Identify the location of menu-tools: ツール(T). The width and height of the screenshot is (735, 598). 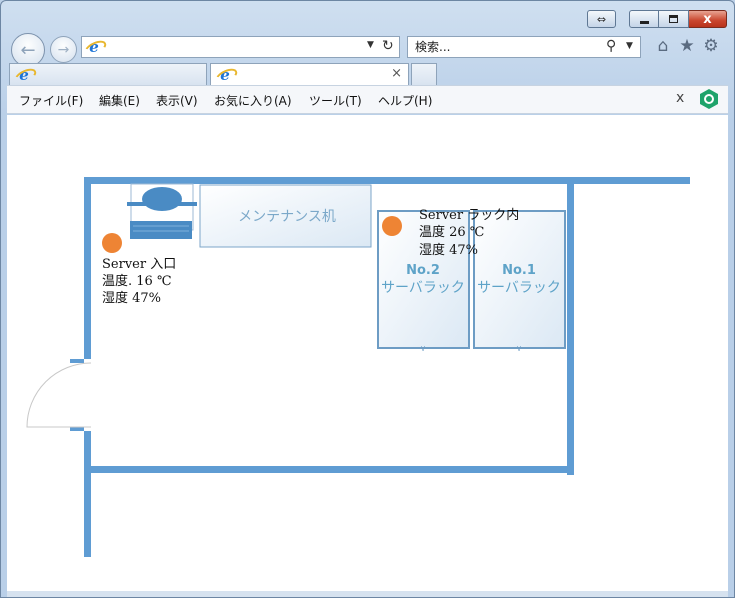
(335, 100).